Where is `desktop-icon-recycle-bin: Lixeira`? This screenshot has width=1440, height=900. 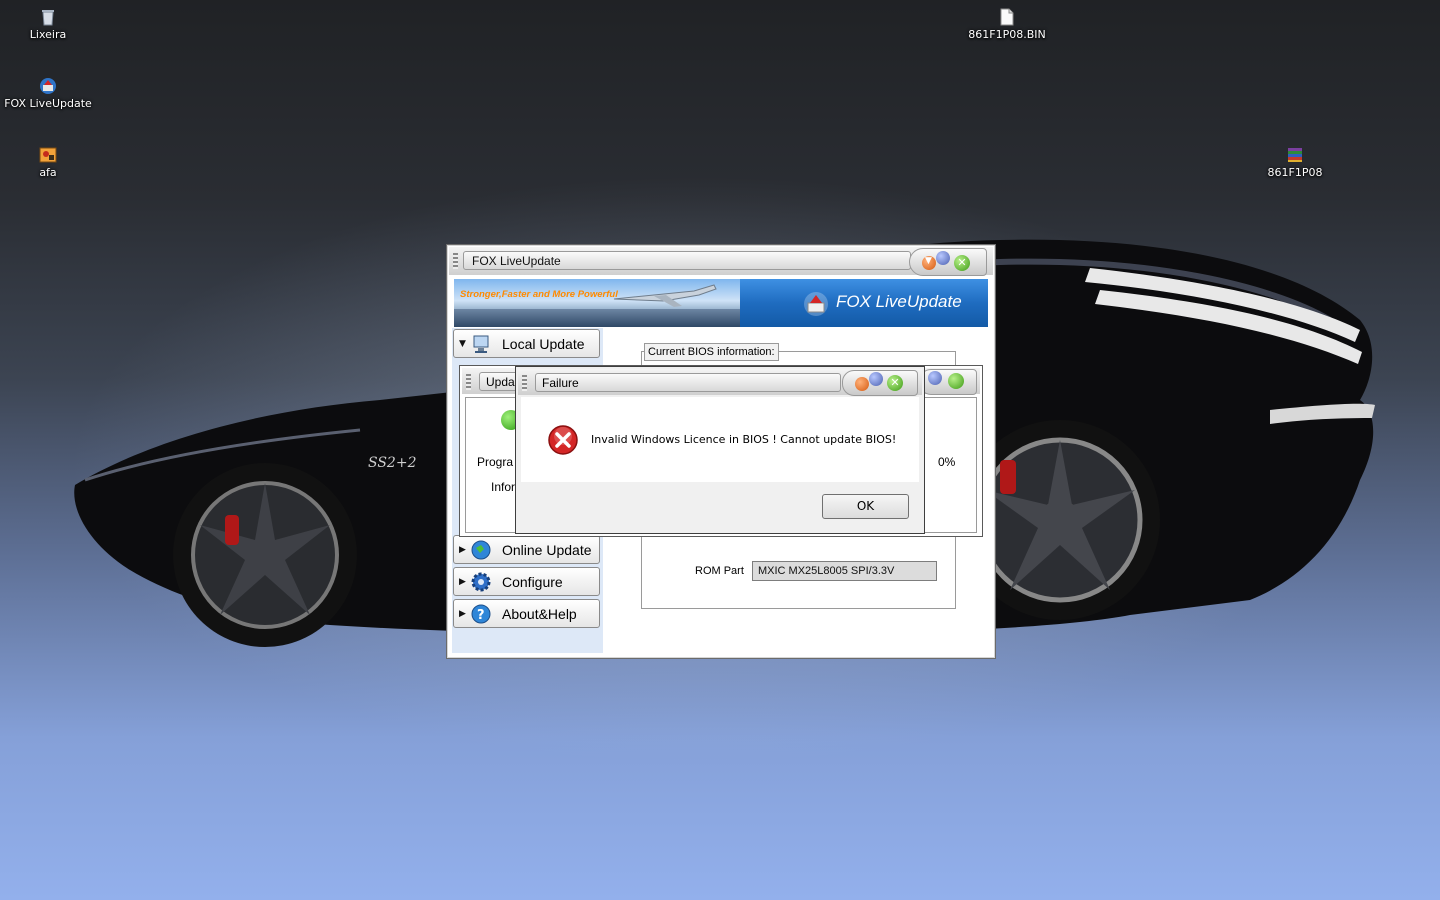
desktop-icon-recycle-bin: Lixeira is located at coordinates (48, 25).